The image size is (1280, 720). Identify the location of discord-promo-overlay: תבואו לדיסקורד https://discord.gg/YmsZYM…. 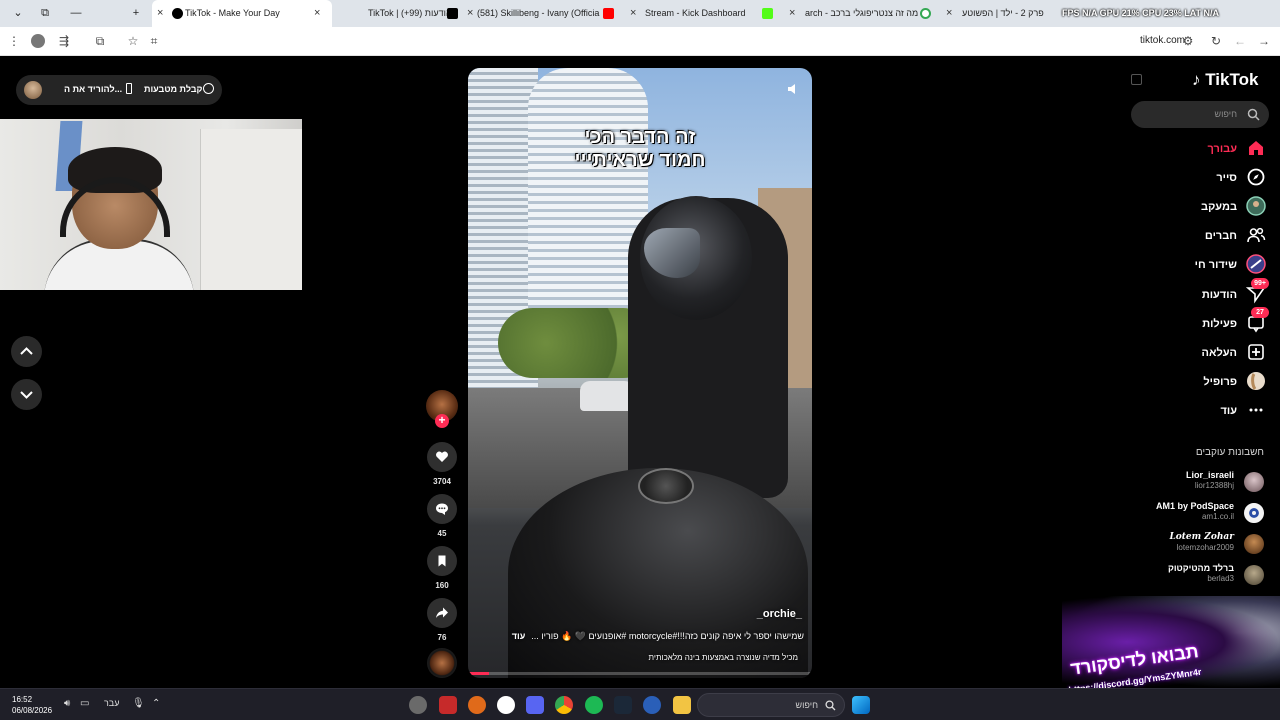
(1171, 642).